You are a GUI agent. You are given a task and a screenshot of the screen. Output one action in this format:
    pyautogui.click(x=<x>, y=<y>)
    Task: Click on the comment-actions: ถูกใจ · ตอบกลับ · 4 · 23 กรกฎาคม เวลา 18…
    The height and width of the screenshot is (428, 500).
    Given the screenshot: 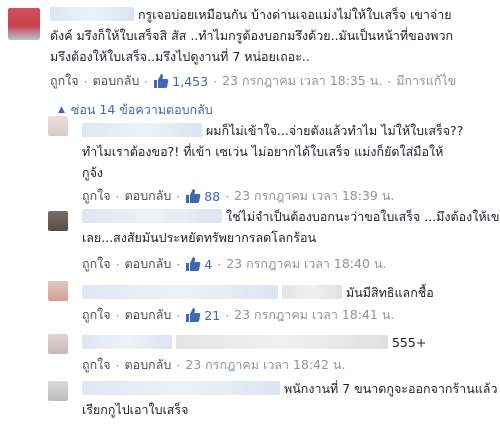 What is the action you would take?
    pyautogui.click(x=234, y=264)
    